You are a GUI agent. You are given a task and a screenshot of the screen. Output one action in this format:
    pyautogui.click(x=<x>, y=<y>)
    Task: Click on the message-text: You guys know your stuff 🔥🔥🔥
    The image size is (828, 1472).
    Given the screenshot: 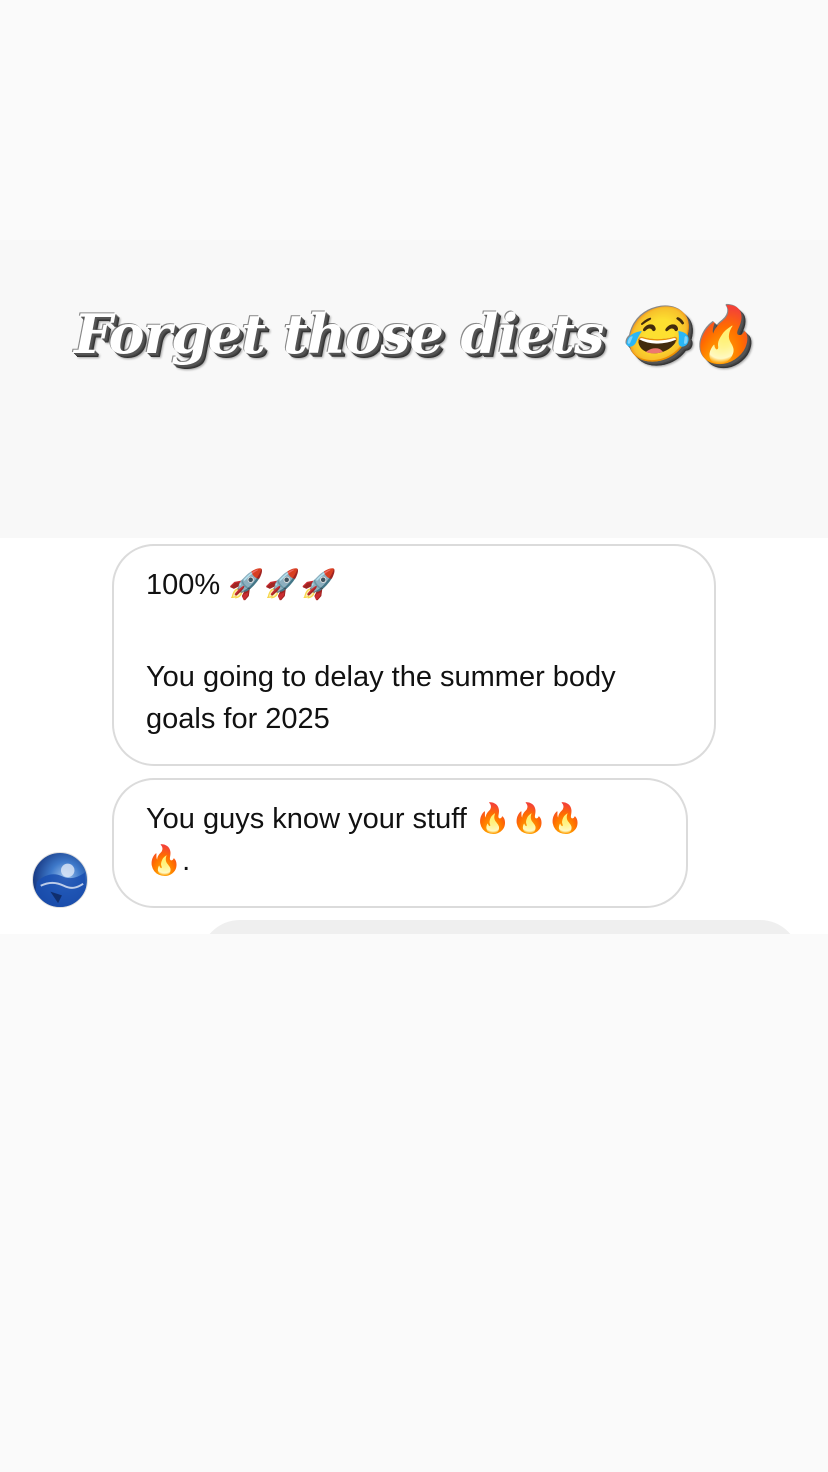 What is the action you would take?
    pyautogui.click(x=365, y=819)
    